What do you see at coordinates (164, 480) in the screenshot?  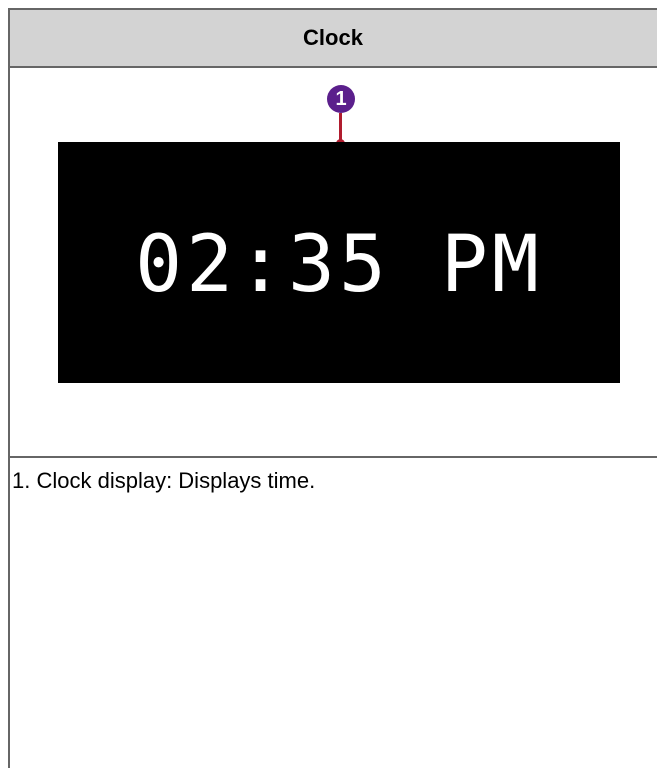 I see `description-item-1: 1. Clock display: Displays time.` at bounding box center [164, 480].